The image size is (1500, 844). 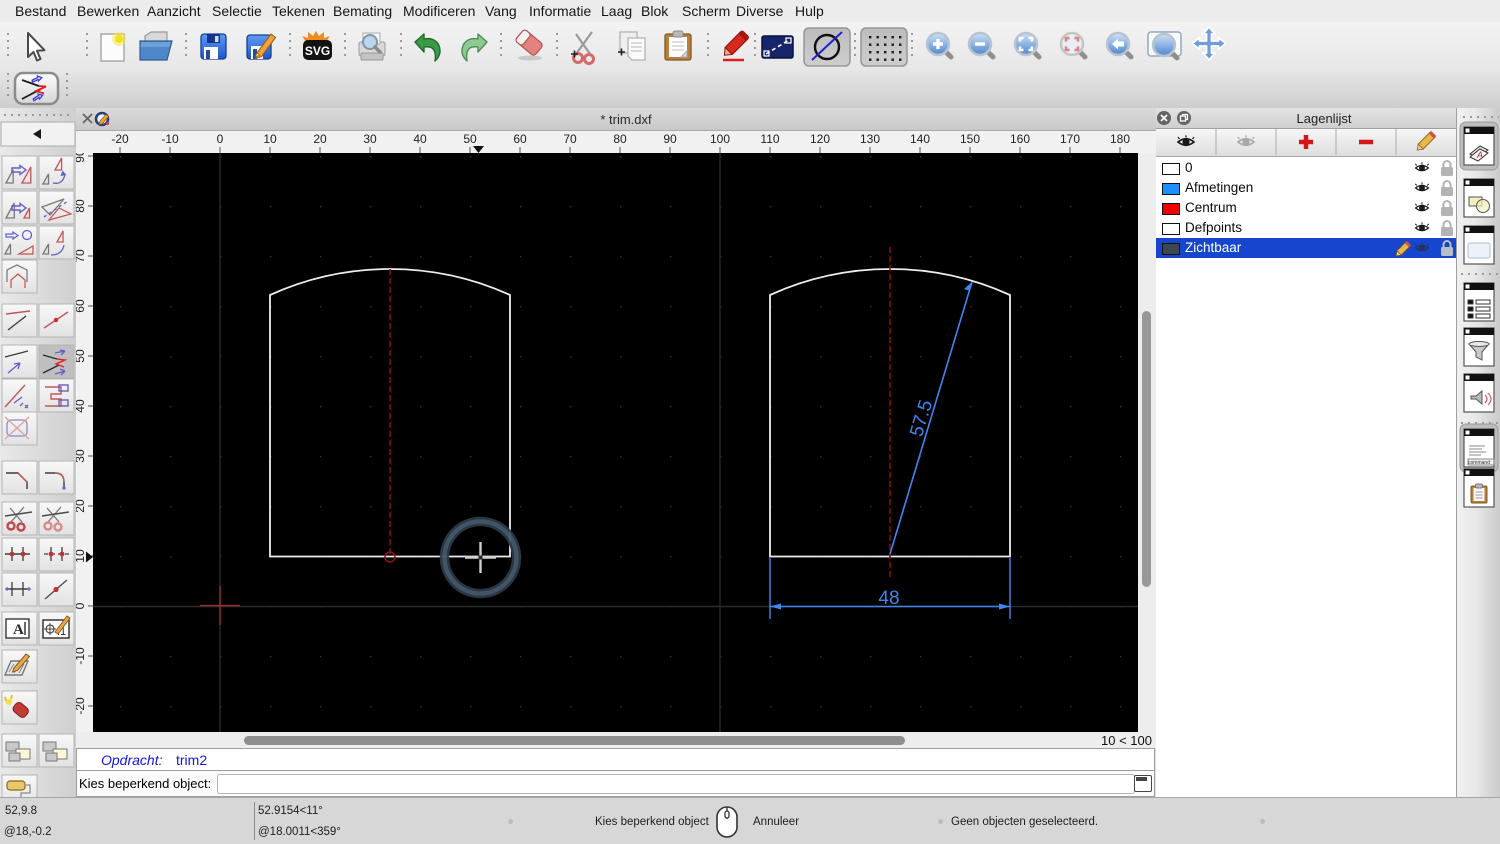 I want to click on svg-text: 48, so click(x=888, y=598).